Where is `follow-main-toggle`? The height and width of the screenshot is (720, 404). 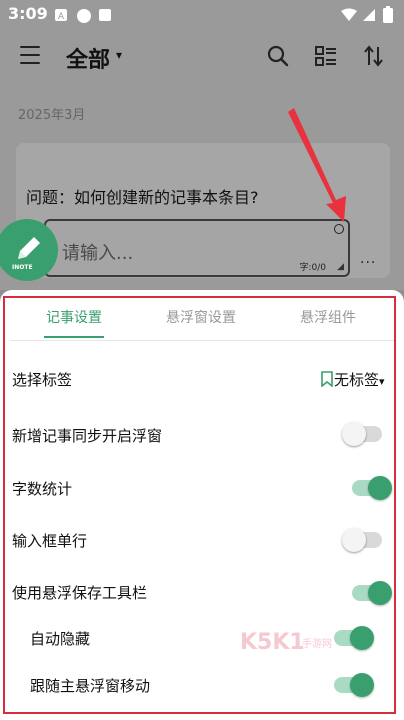 follow-main-toggle is located at coordinates (354, 685).